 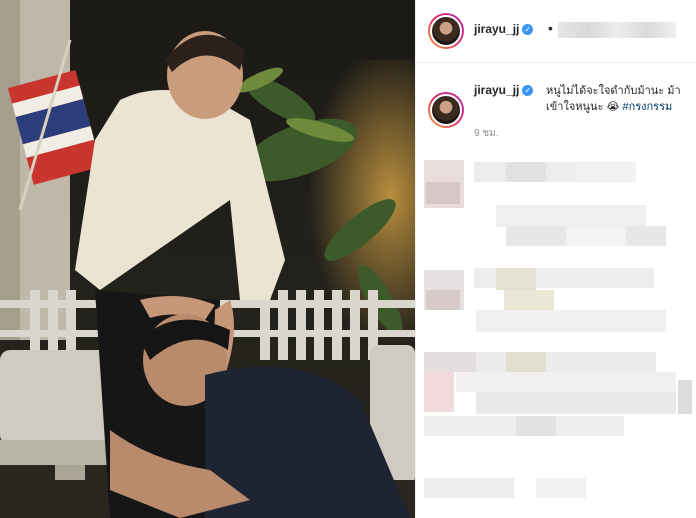 What do you see at coordinates (617, 30) in the screenshot?
I see `blurred-follow-button` at bounding box center [617, 30].